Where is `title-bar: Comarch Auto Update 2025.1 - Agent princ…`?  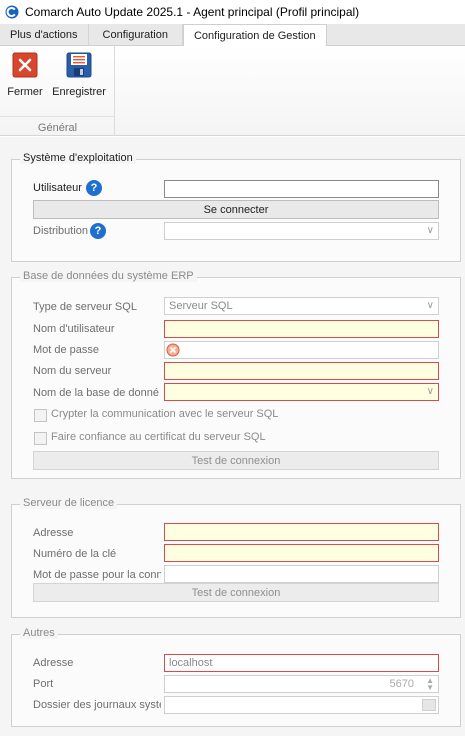
title-bar: Comarch Auto Update 2025.1 - Agent princ… is located at coordinates (232, 12).